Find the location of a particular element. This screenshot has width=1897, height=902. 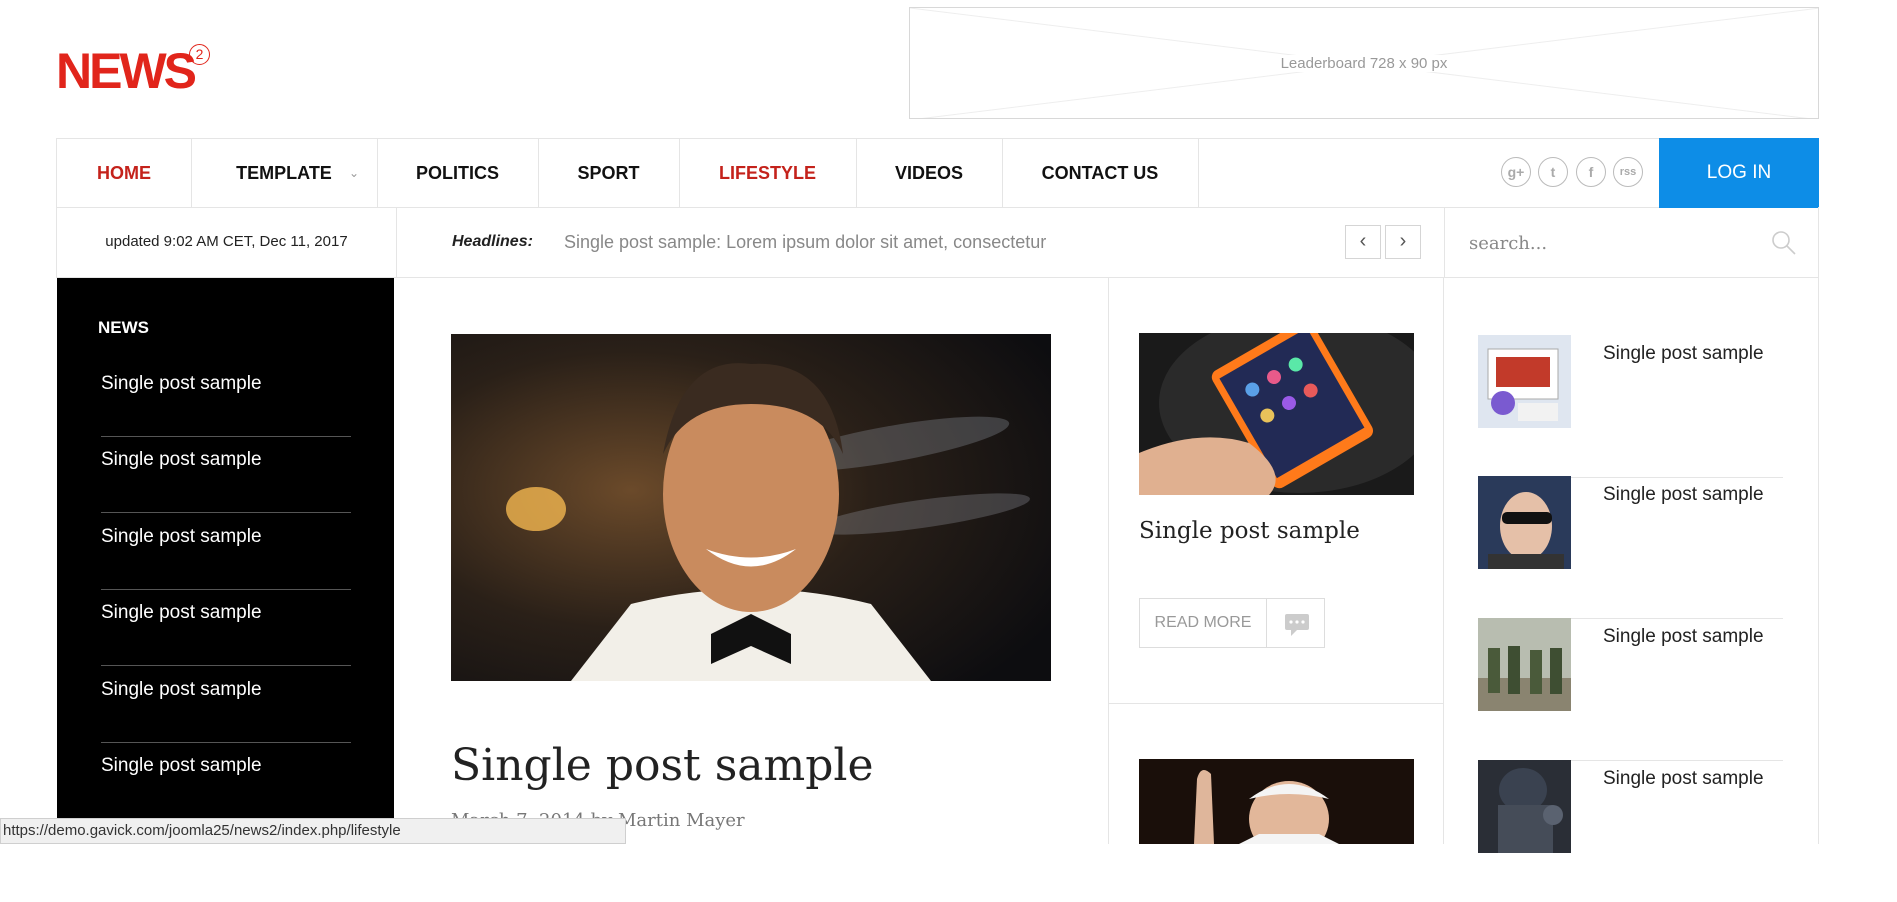

row-divider is located at coordinates (1275, 703).